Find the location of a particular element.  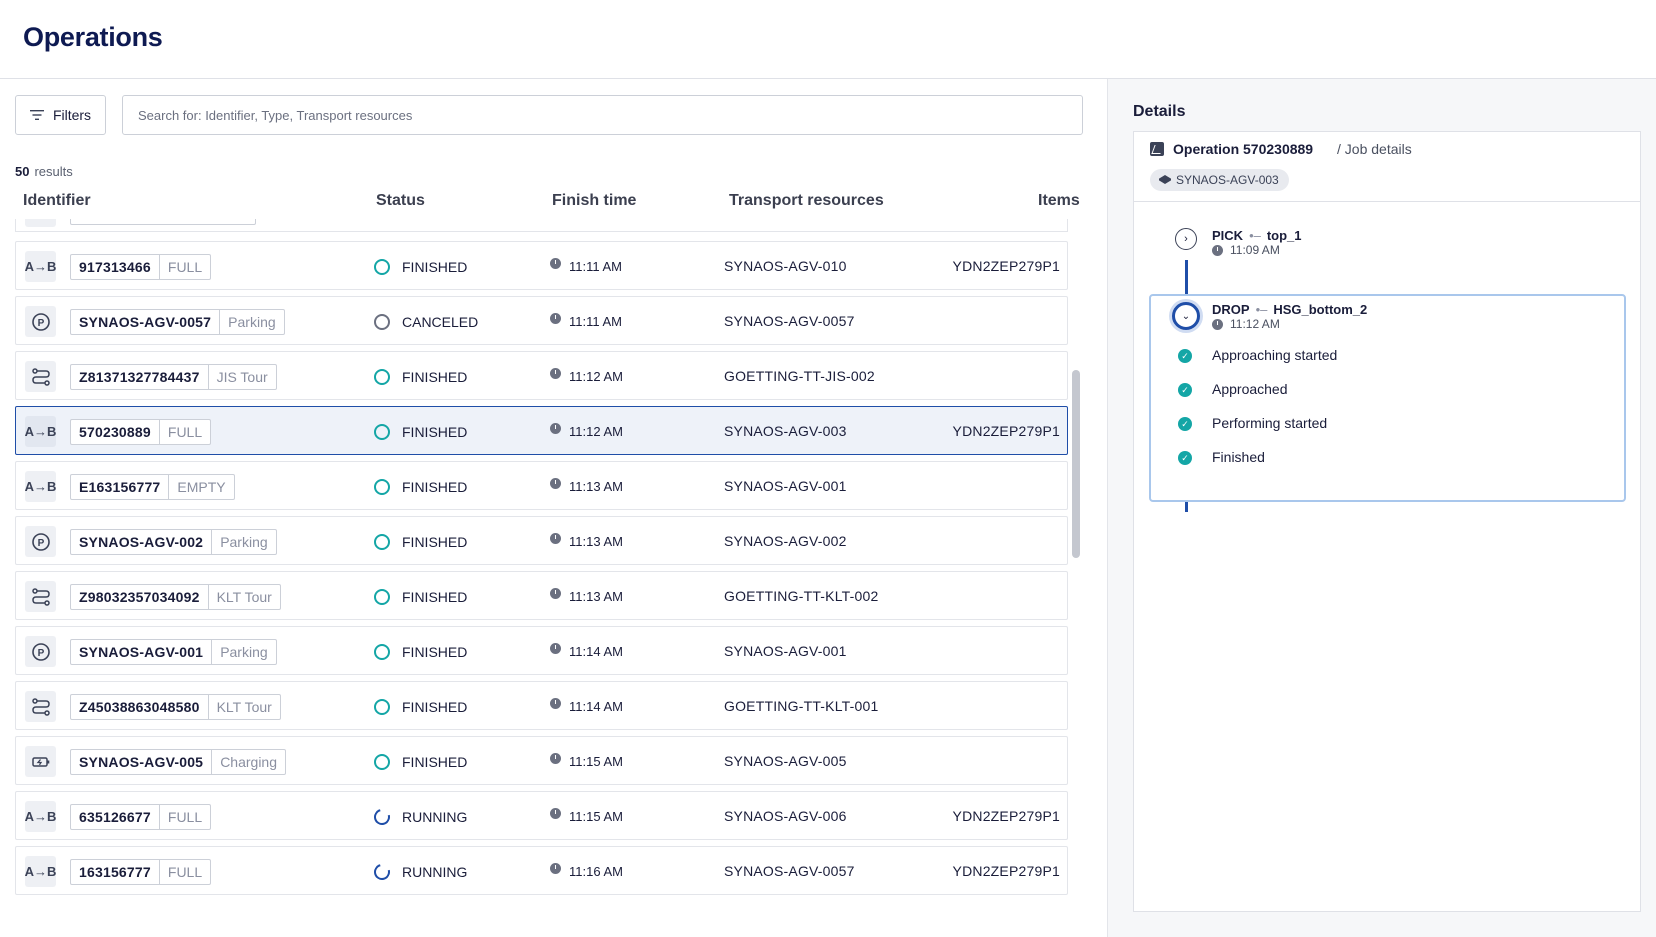

identifier-chip: 635126677 FULL is located at coordinates (141, 817).